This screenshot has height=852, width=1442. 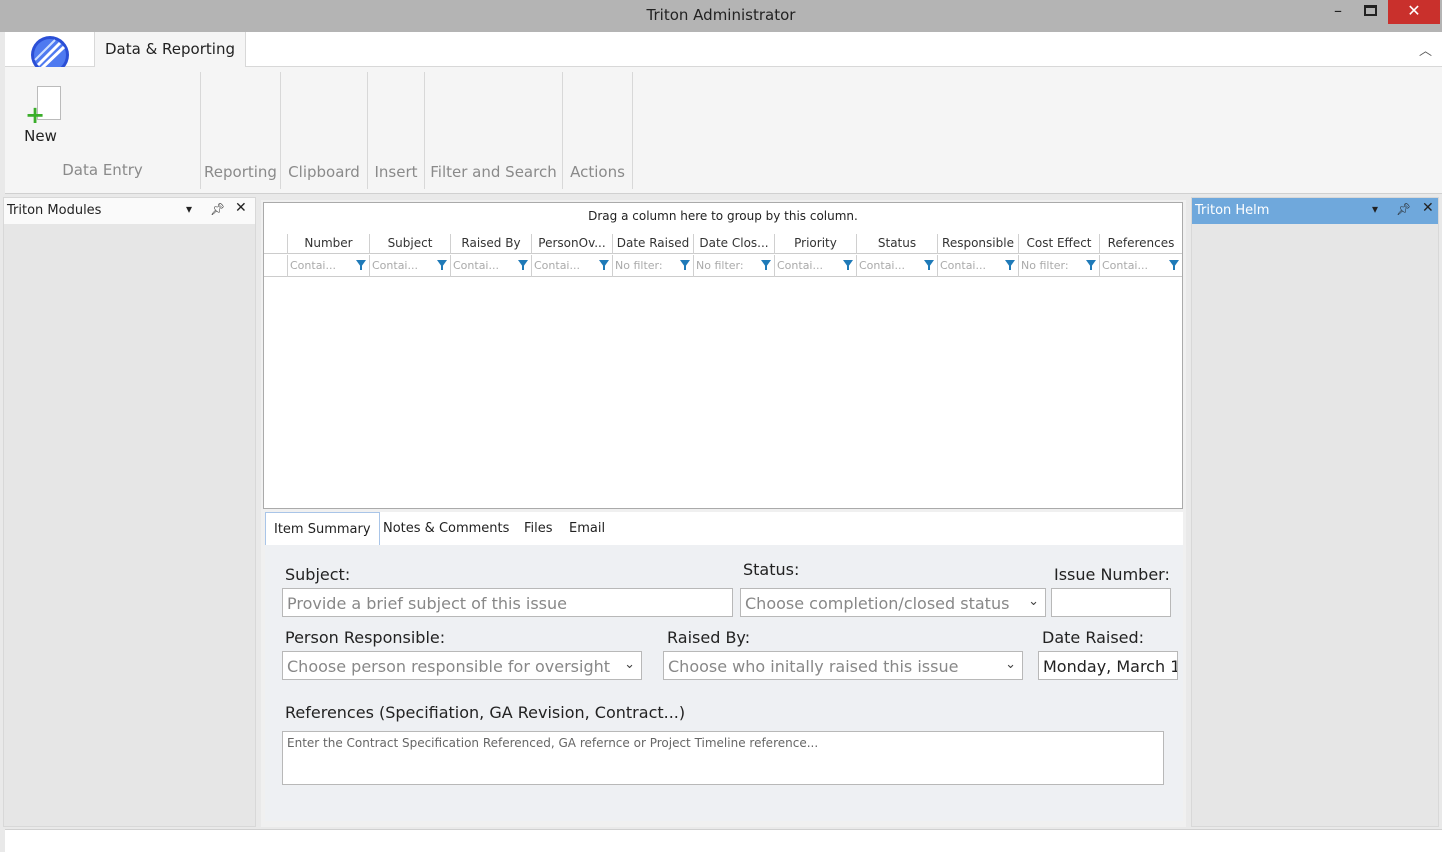 I want to click on panel-title: Triton Helm, so click(x=1232, y=210).